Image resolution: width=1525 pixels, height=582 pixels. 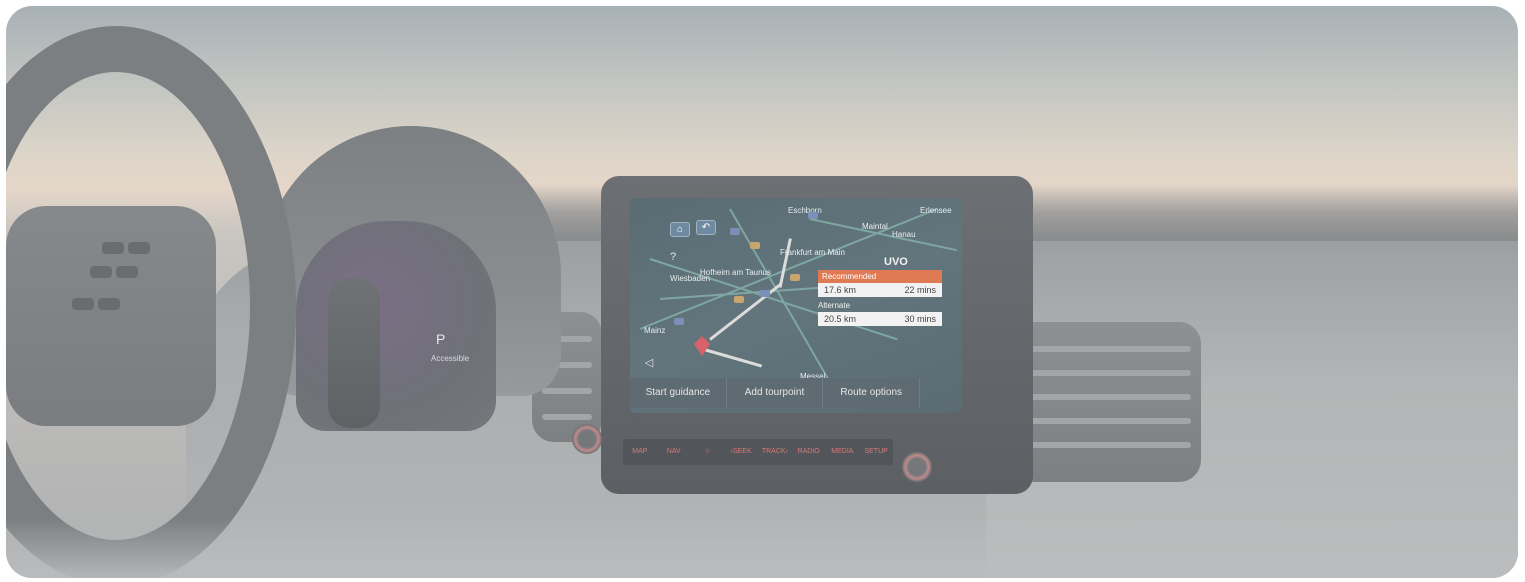 I want to click on map-label: Wiesbaden, so click(x=690, y=278).